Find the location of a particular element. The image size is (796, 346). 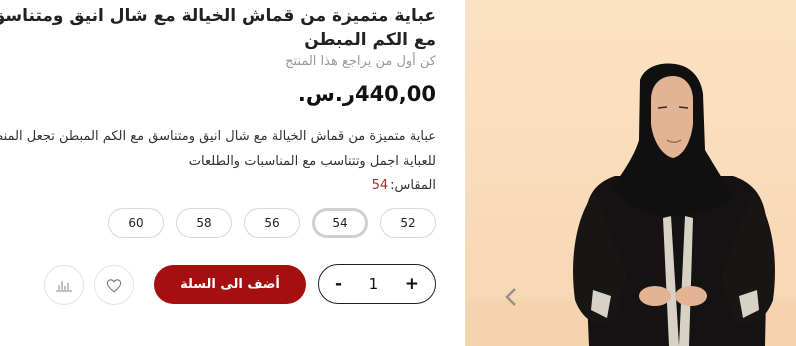

product-price: 440,00ر.س. is located at coordinates (366, 94).